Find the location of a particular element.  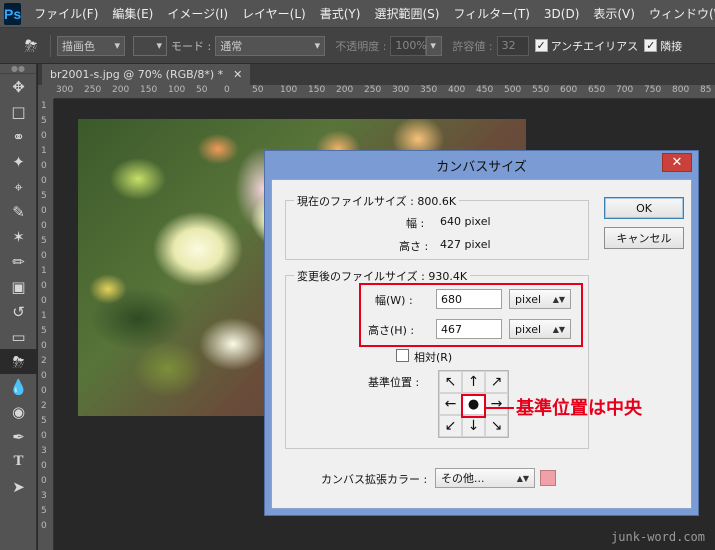

ruler-tick-label: 50 is located at coordinates (258, 90).